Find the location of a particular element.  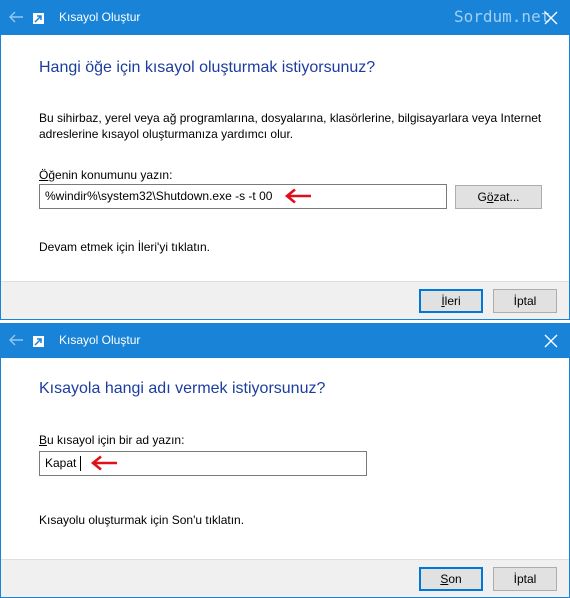

location-label: Öğenin konumunu yazın: is located at coordinates (105, 175).